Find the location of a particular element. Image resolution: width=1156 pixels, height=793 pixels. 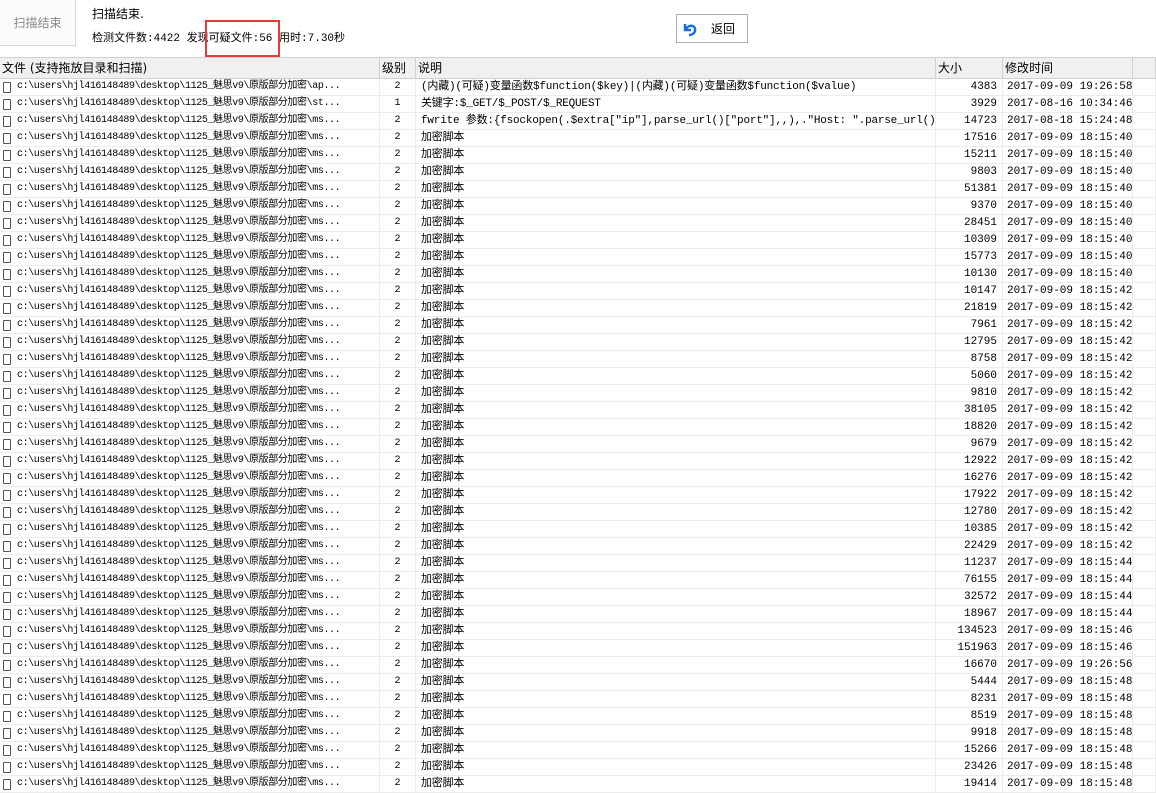

column-header-level: 级别 is located at coordinates (398, 68).